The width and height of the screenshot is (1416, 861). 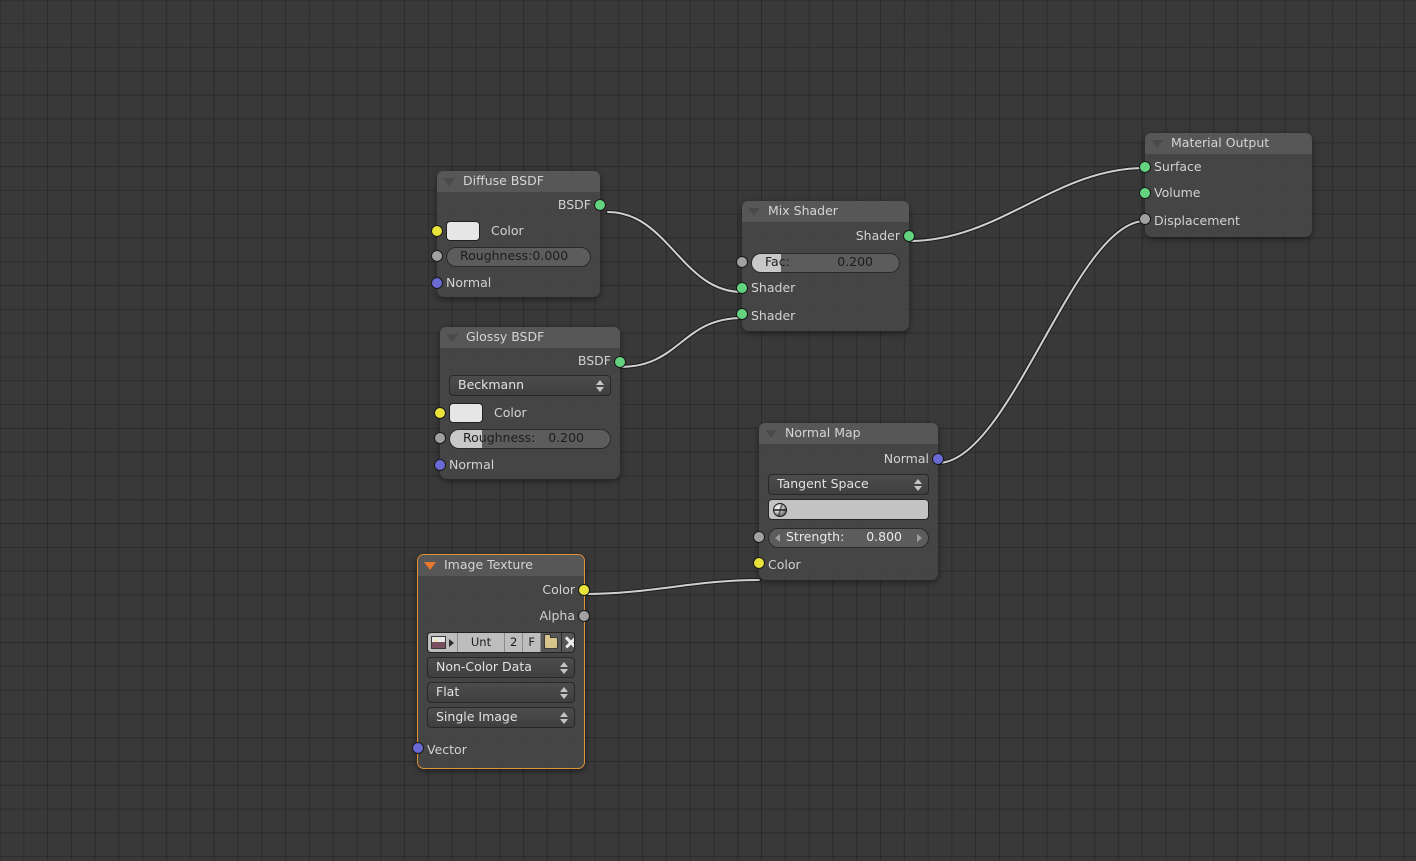 I want to click on output-label-alpha: Alpha, so click(x=557, y=616).